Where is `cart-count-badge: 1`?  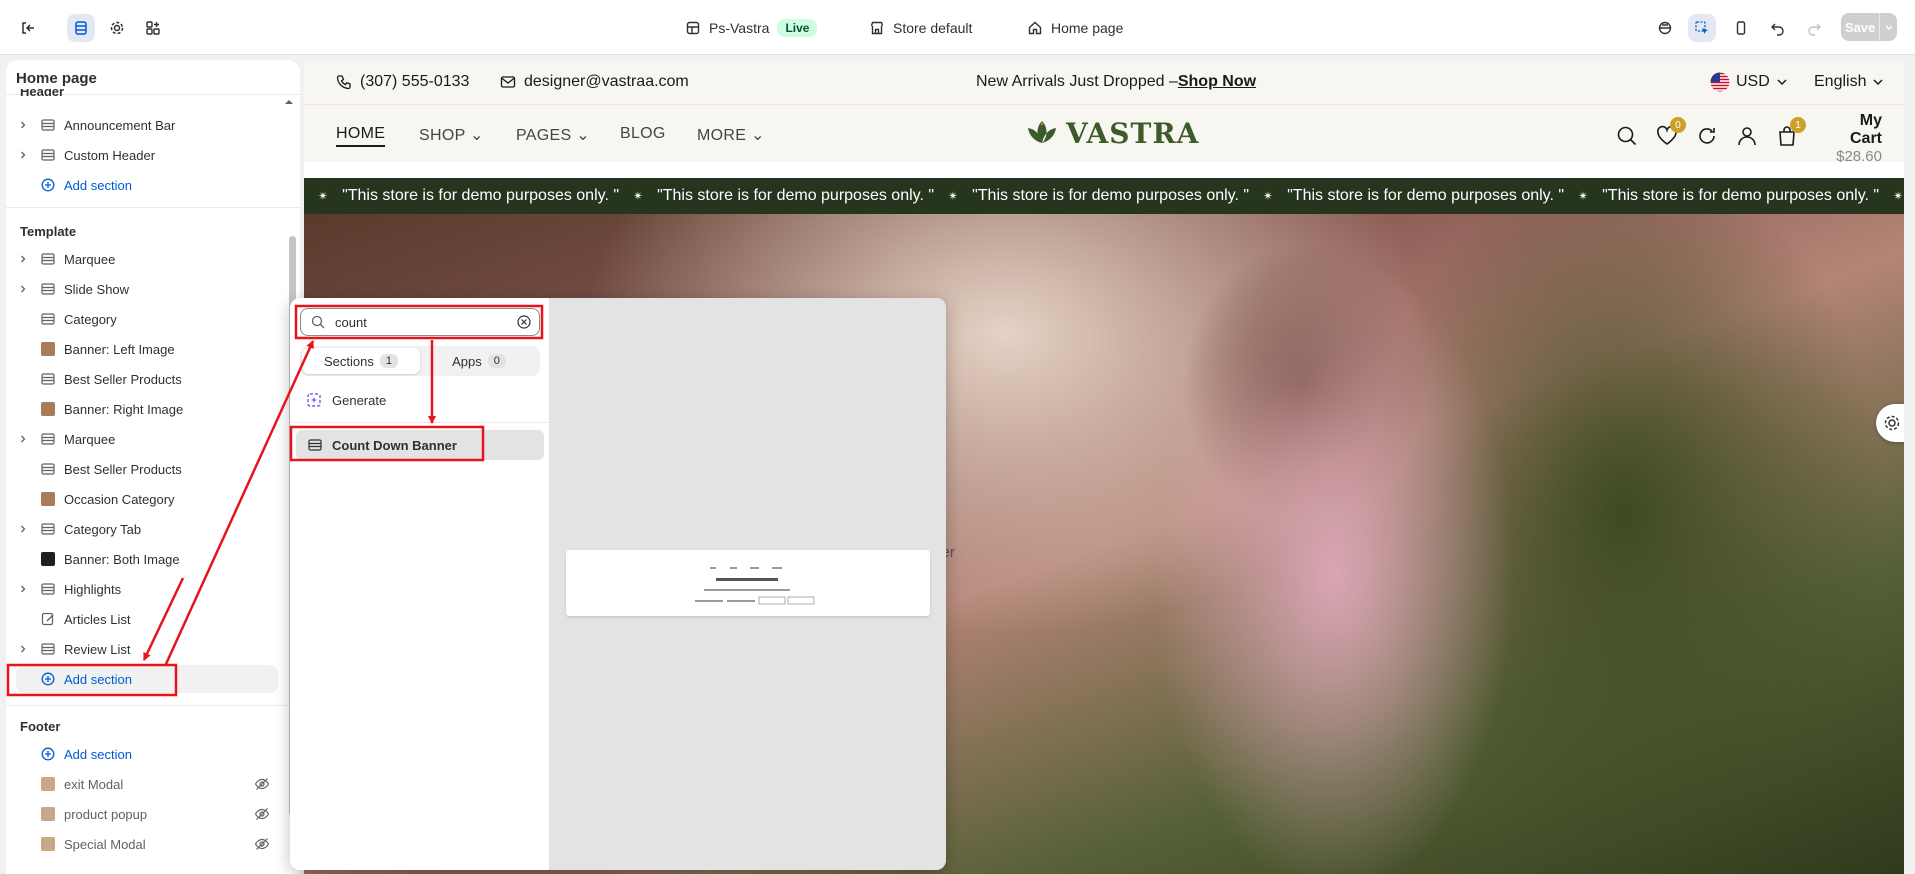 cart-count-badge: 1 is located at coordinates (1798, 125).